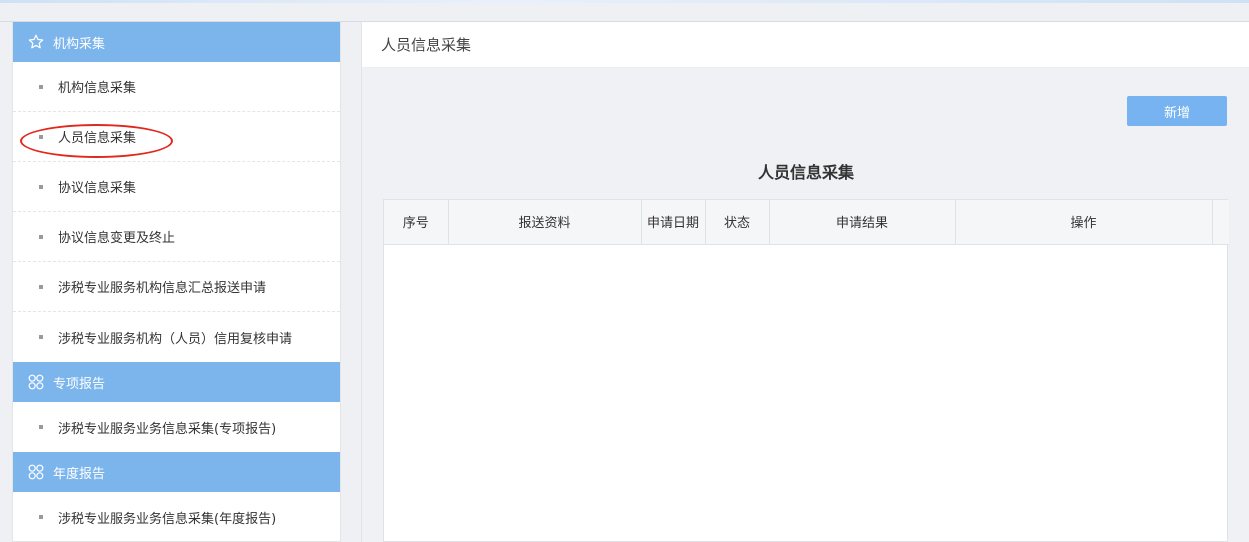  Describe the element at coordinates (162, 288) in the screenshot. I see `sidebar-item-label: 涉税专业服务机构信息汇总报送申请` at that location.